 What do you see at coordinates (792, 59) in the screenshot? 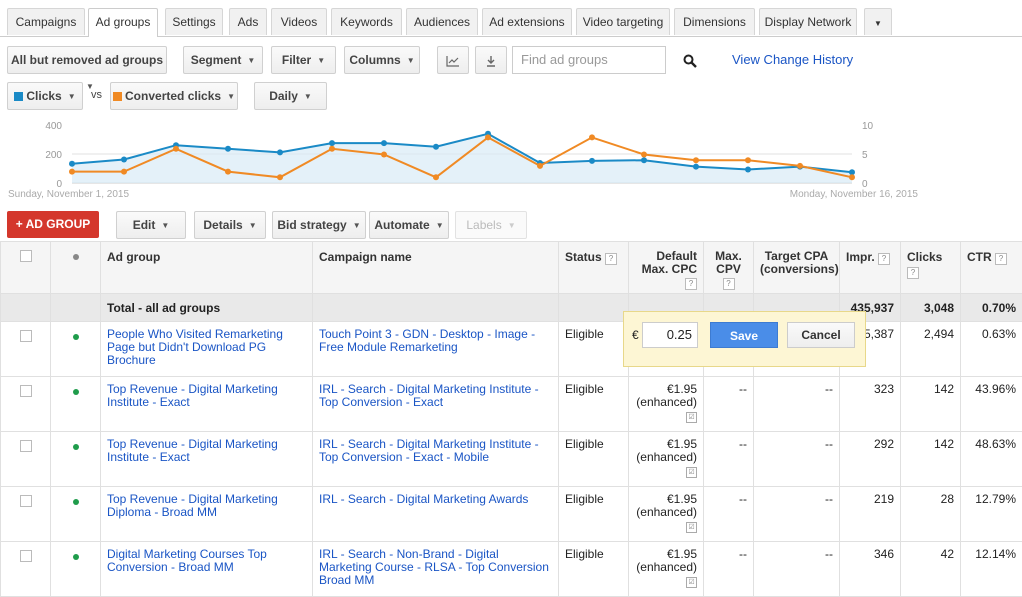
I see `view-change-history-link: View Change History` at bounding box center [792, 59].